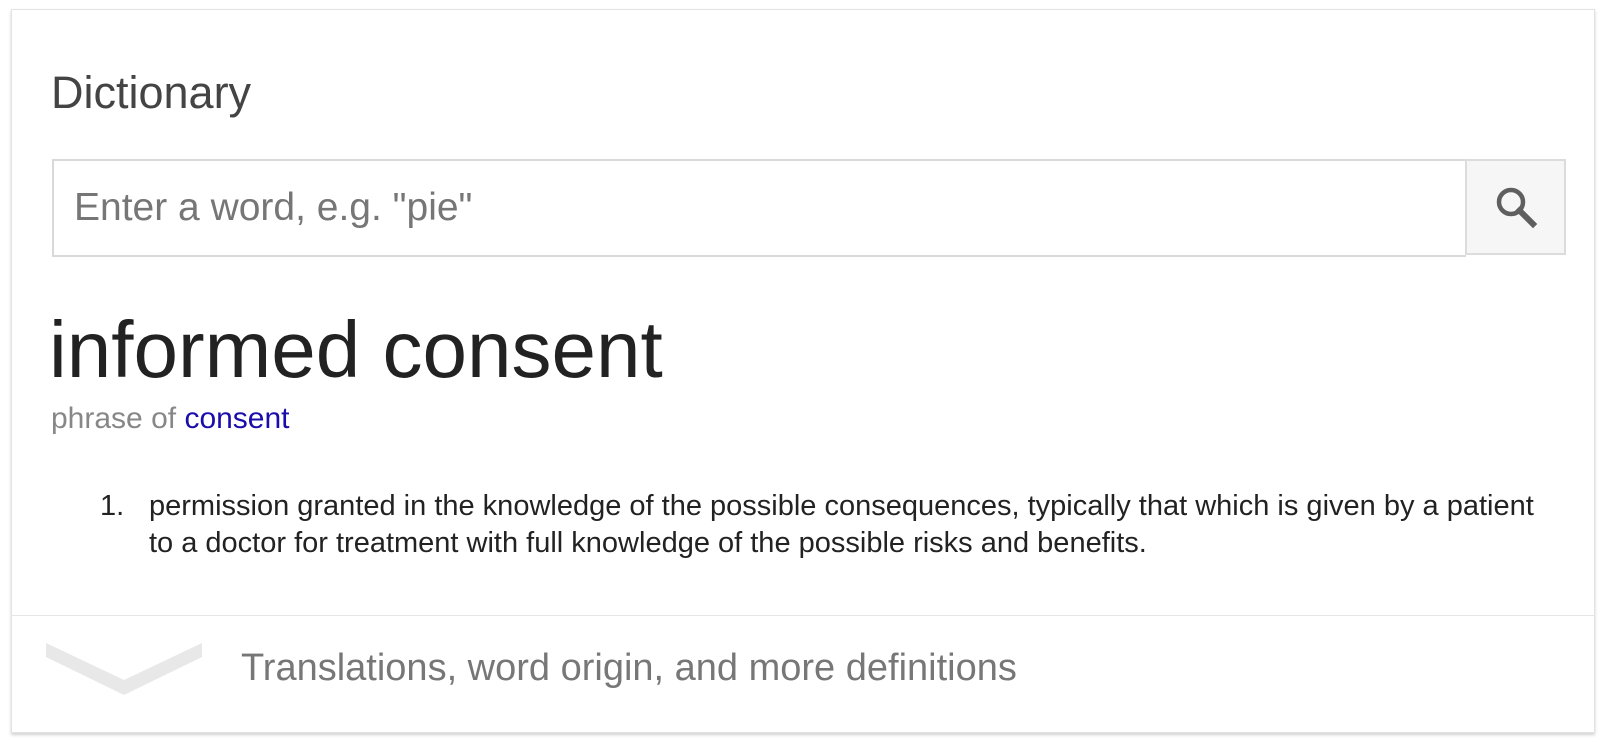 This screenshot has height=742, width=1606. Describe the element at coordinates (126, 668) in the screenshot. I see `chevron-down-icon` at that location.